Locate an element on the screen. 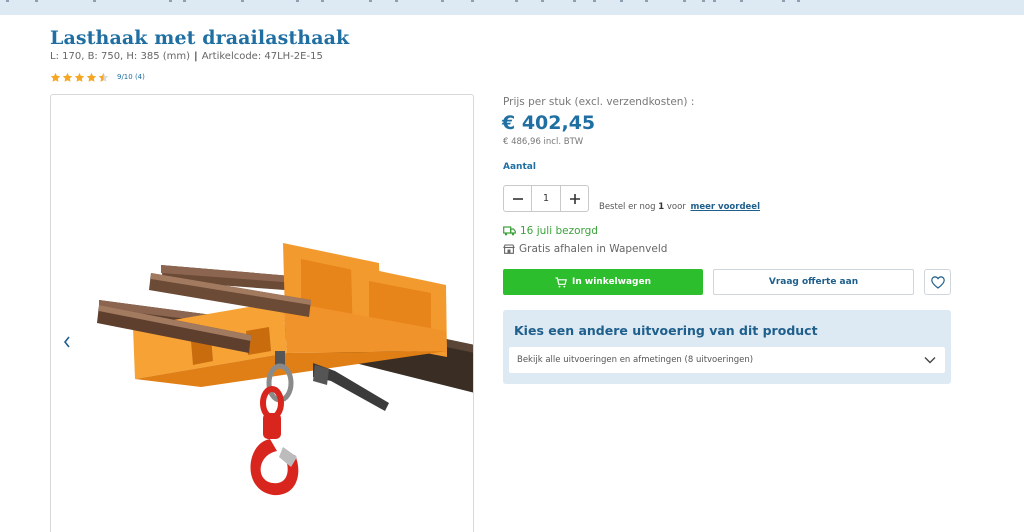 The width and height of the screenshot is (1024, 532). gallery-prev-button is located at coordinates (67, 342).